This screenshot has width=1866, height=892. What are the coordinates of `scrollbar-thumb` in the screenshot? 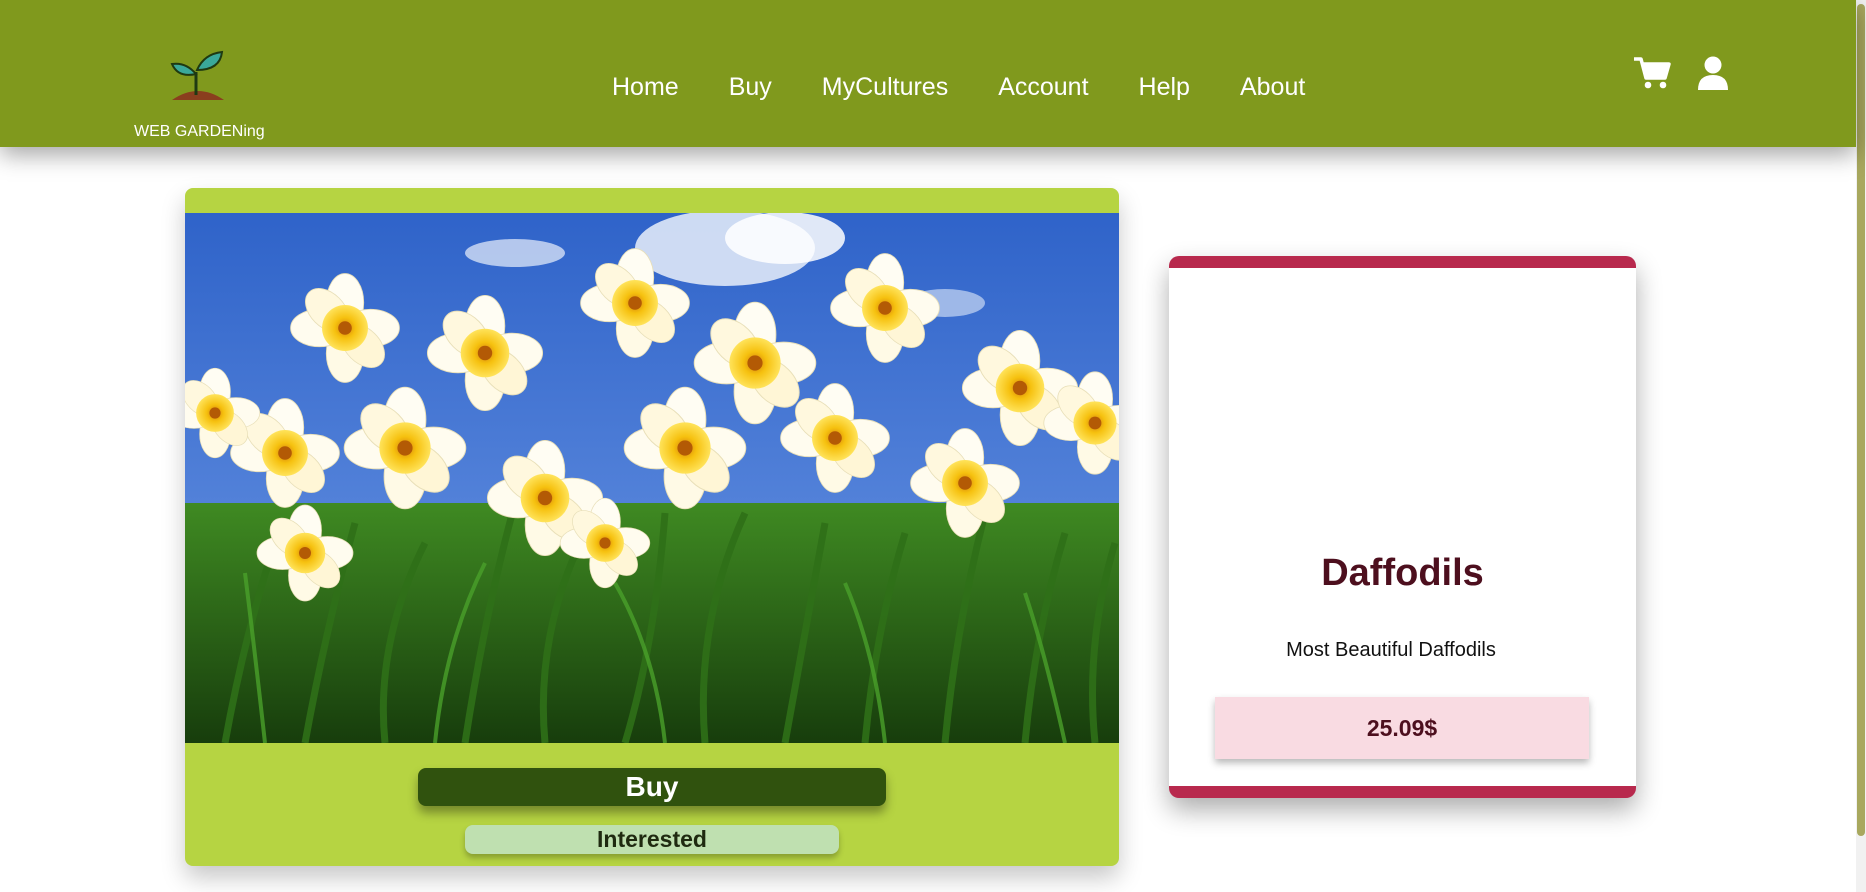 It's located at (1861, 420).